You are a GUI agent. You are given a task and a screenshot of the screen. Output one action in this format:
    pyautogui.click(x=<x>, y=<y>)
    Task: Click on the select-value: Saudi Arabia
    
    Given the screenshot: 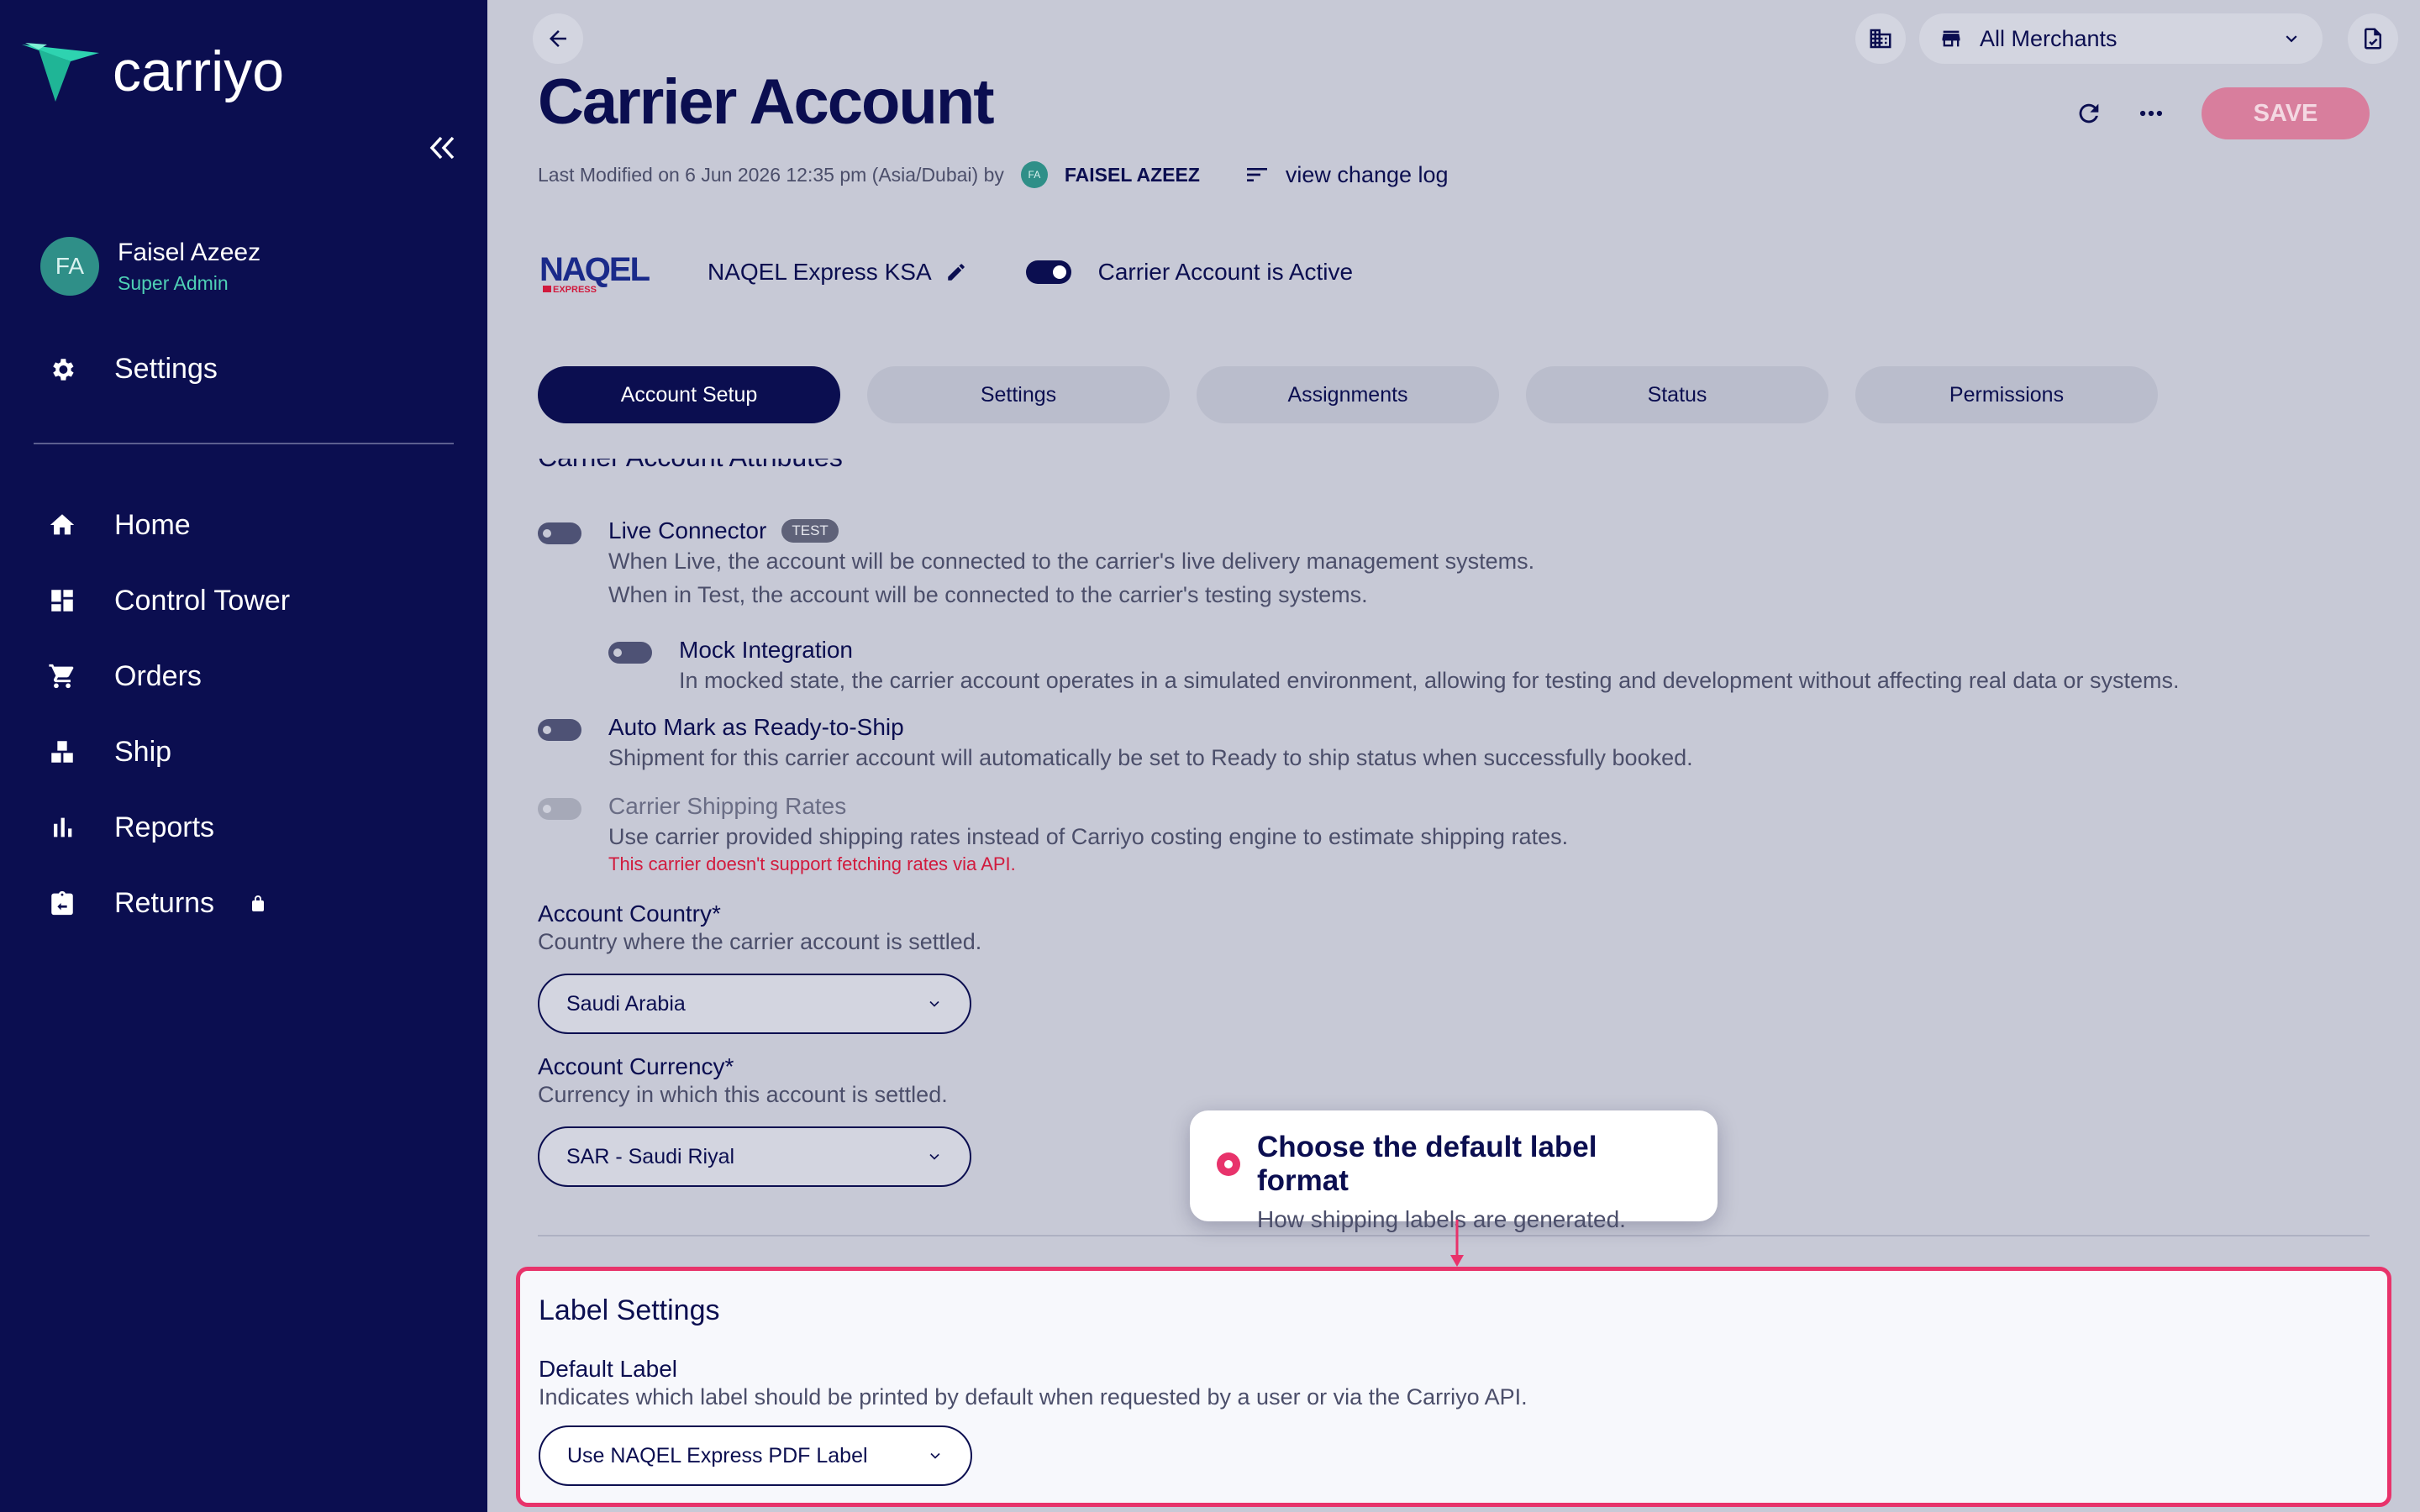 What is the action you would take?
    pyautogui.click(x=626, y=1003)
    